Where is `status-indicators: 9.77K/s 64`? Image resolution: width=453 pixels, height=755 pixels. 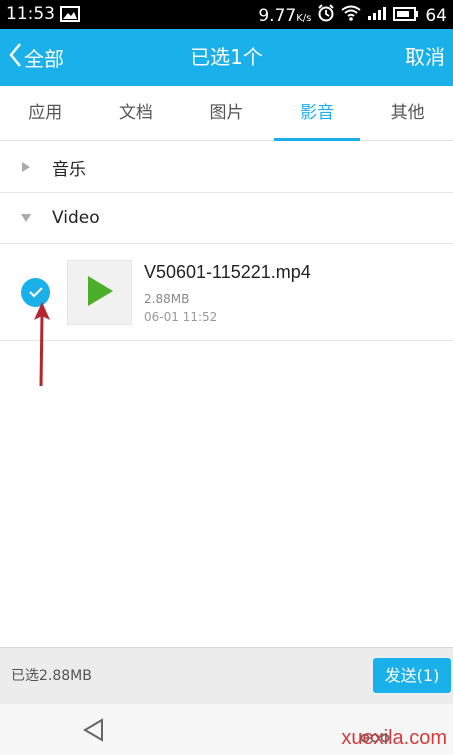
status-indicators: 9.77K/s 64 is located at coordinates (352, 15).